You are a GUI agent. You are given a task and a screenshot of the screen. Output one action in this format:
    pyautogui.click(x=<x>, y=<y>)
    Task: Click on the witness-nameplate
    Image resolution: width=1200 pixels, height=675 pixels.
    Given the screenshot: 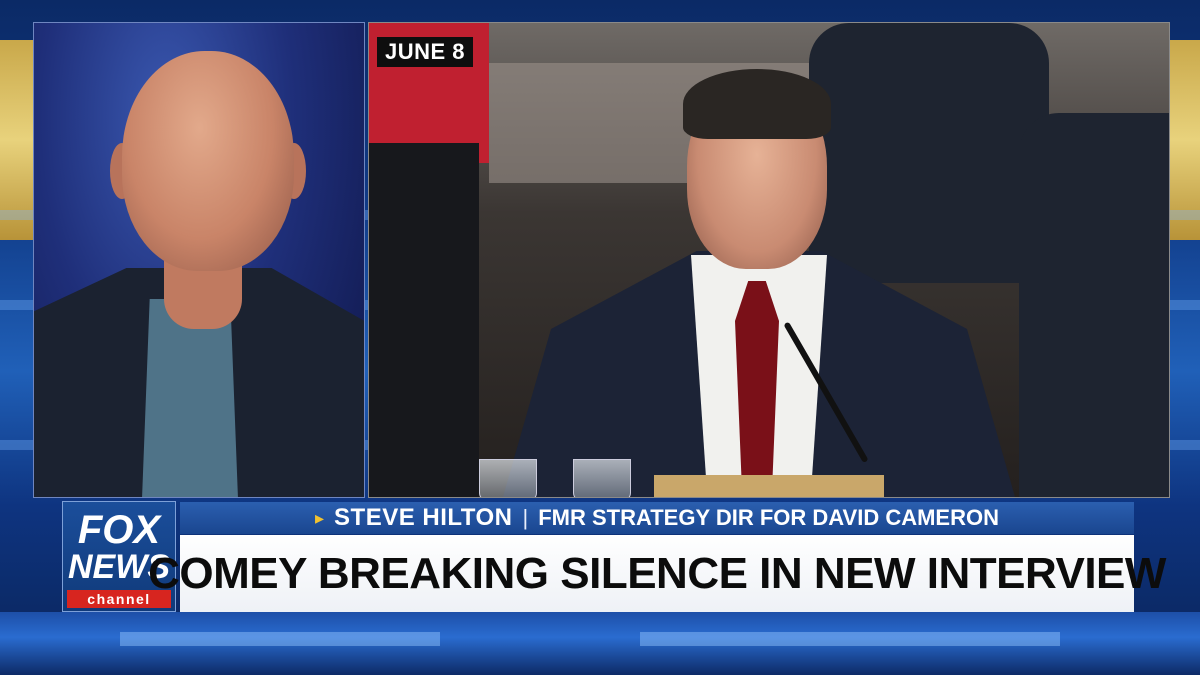 What is the action you would take?
    pyautogui.click(x=769, y=486)
    